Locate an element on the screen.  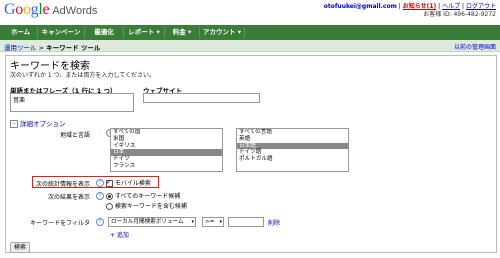
result-option-contains: 検索キーワードを含む候補 is located at coordinates (146, 205).